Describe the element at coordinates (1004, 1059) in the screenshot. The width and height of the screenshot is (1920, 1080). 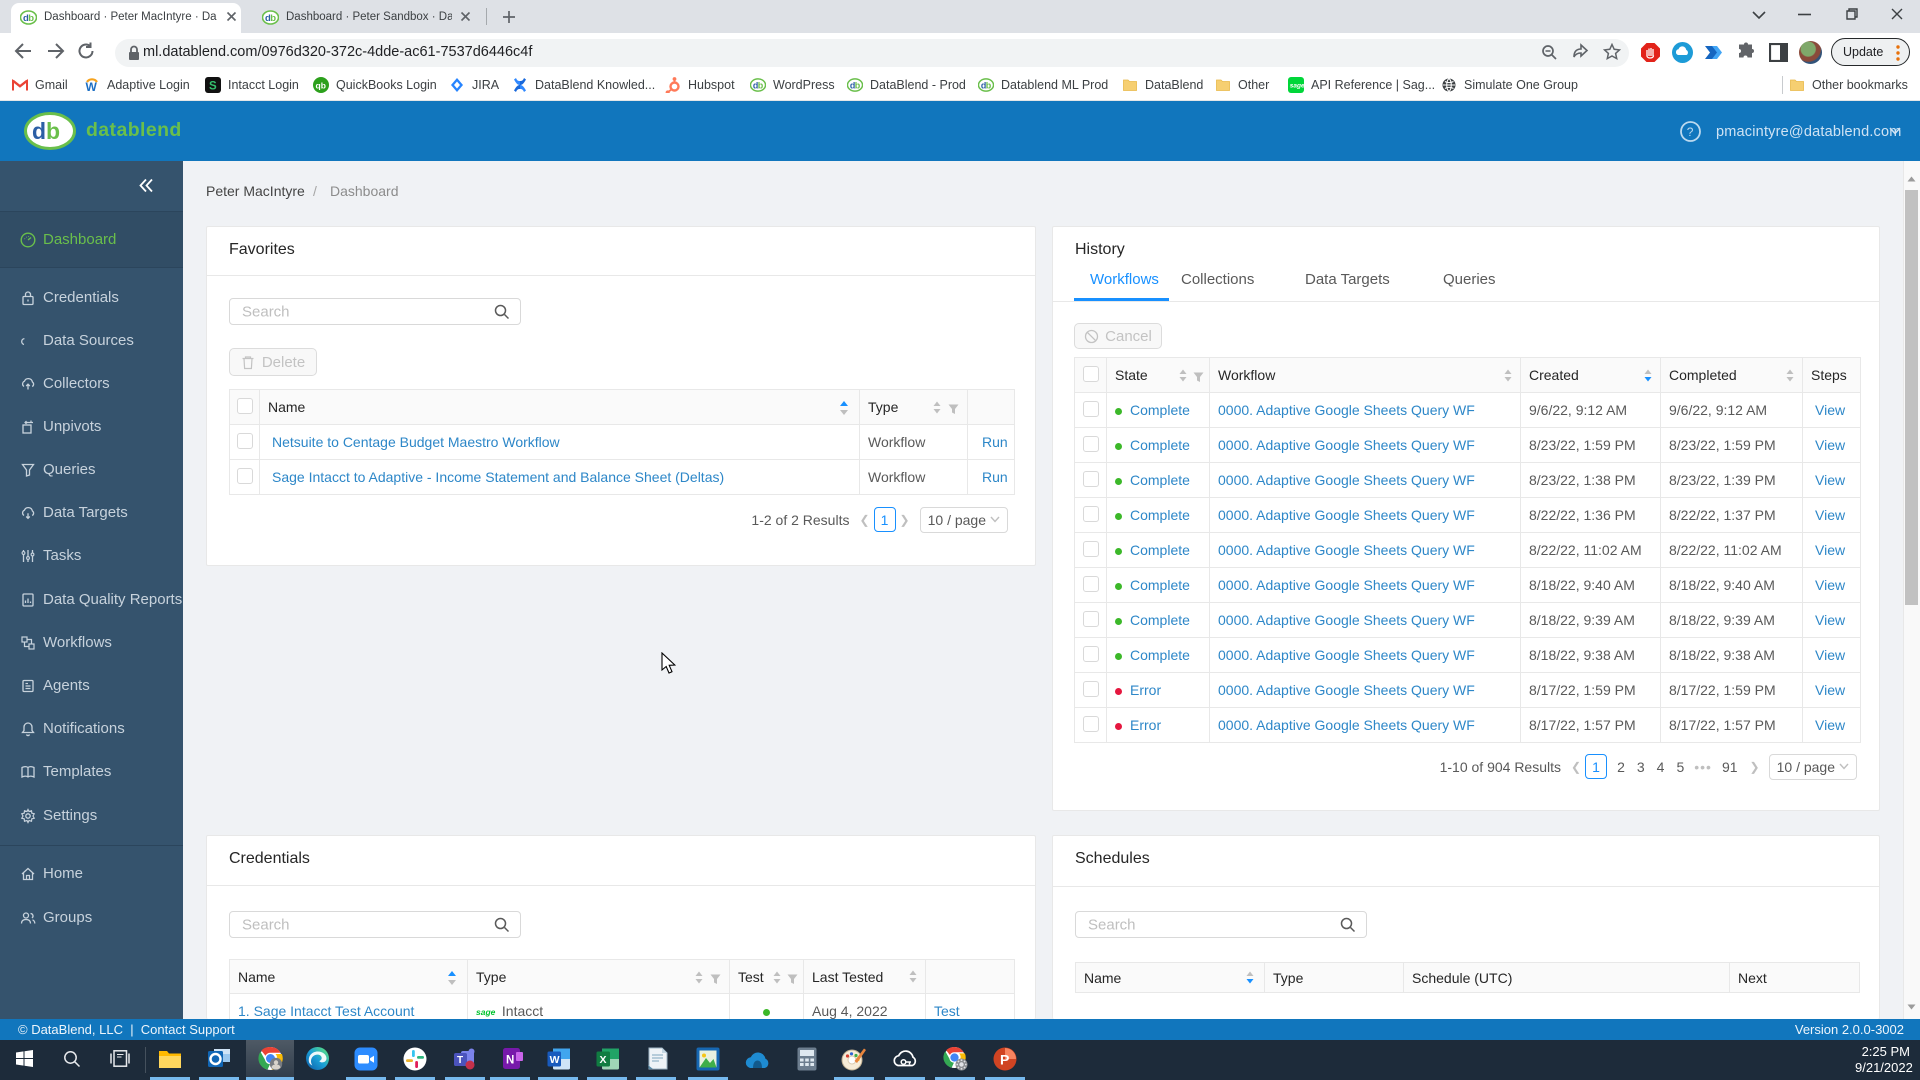
I see `svg-text: P` at that location.